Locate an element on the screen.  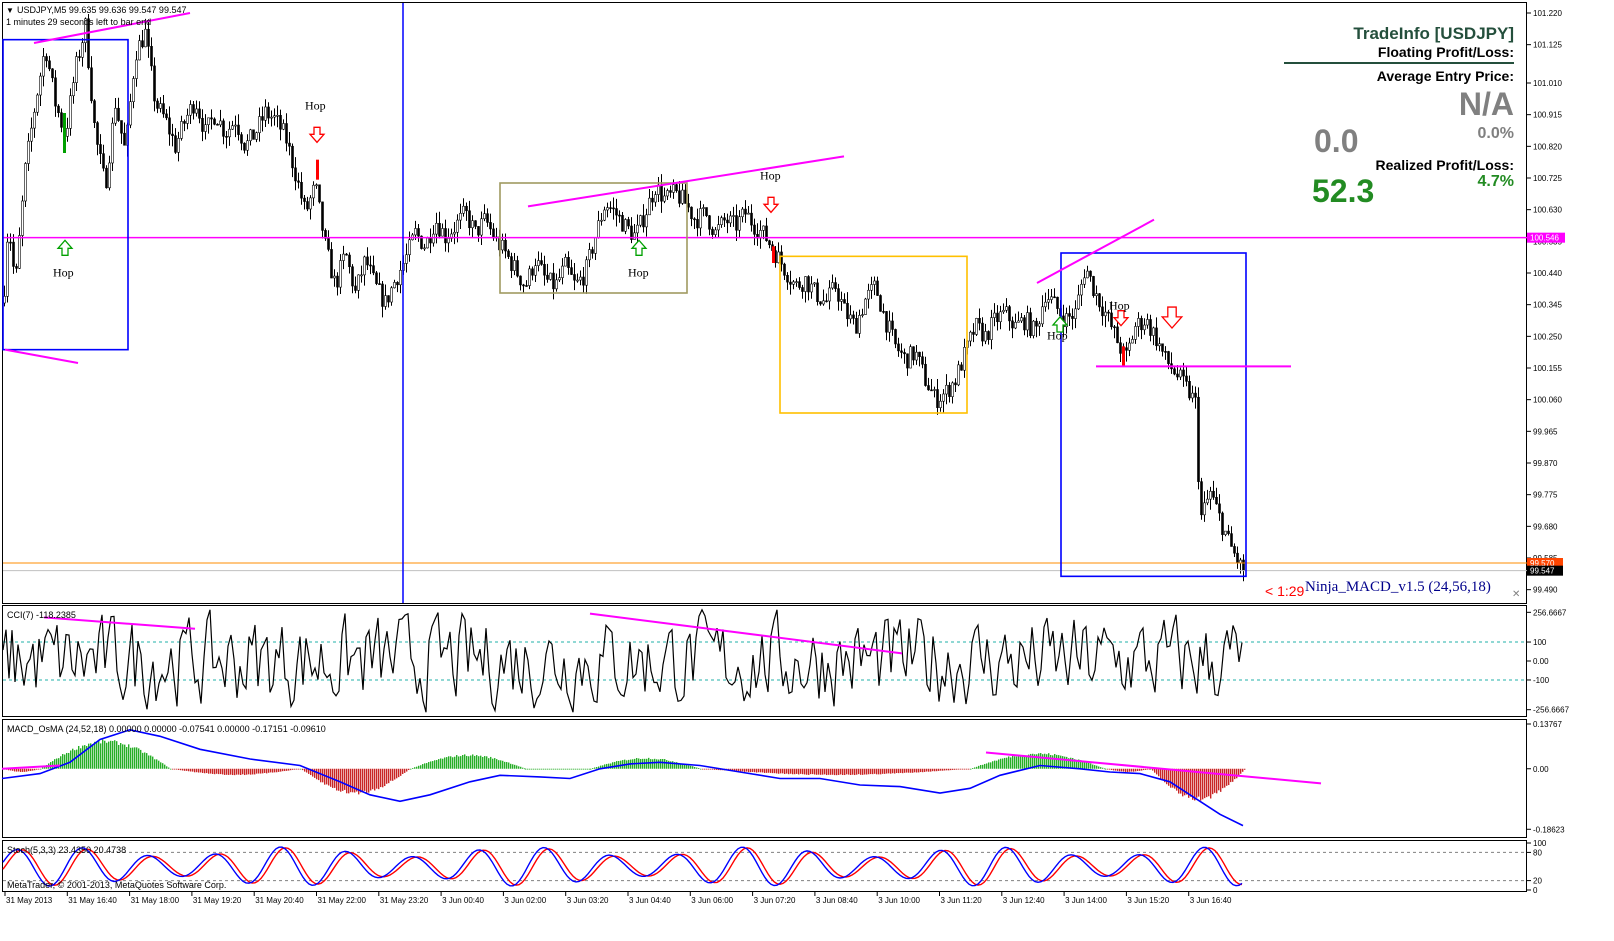
cci-pane is located at coordinates (764, 660).